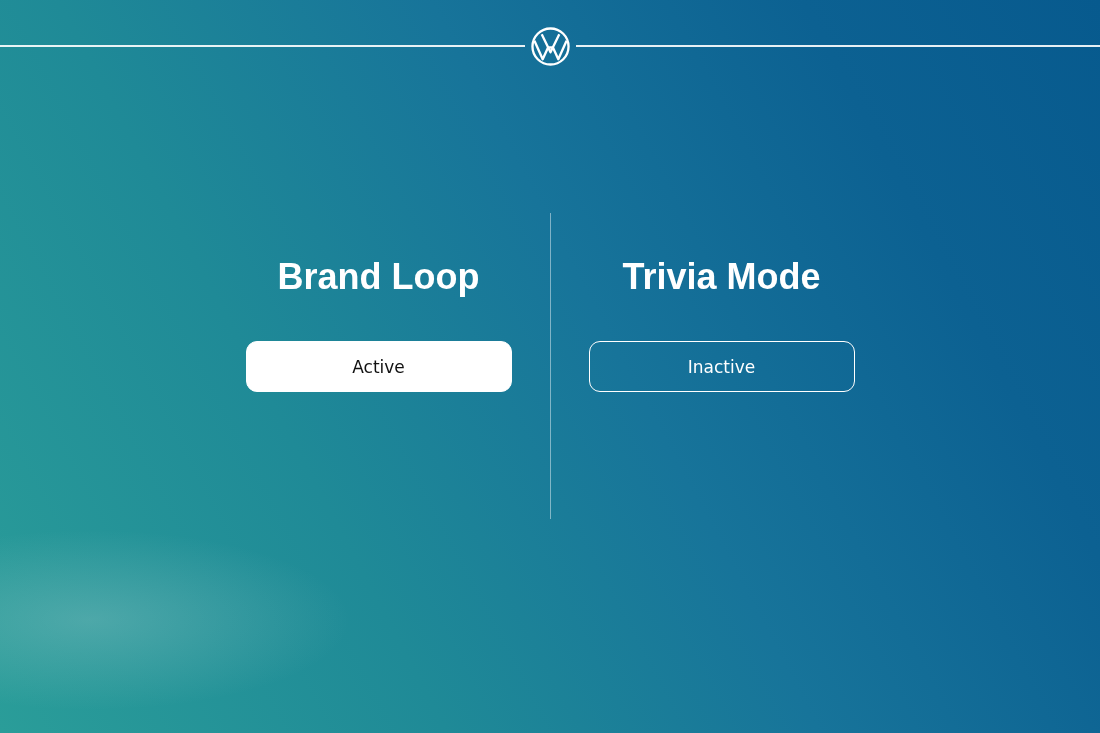 This screenshot has height=733, width=1100. I want to click on status-button: Active, so click(378, 366).